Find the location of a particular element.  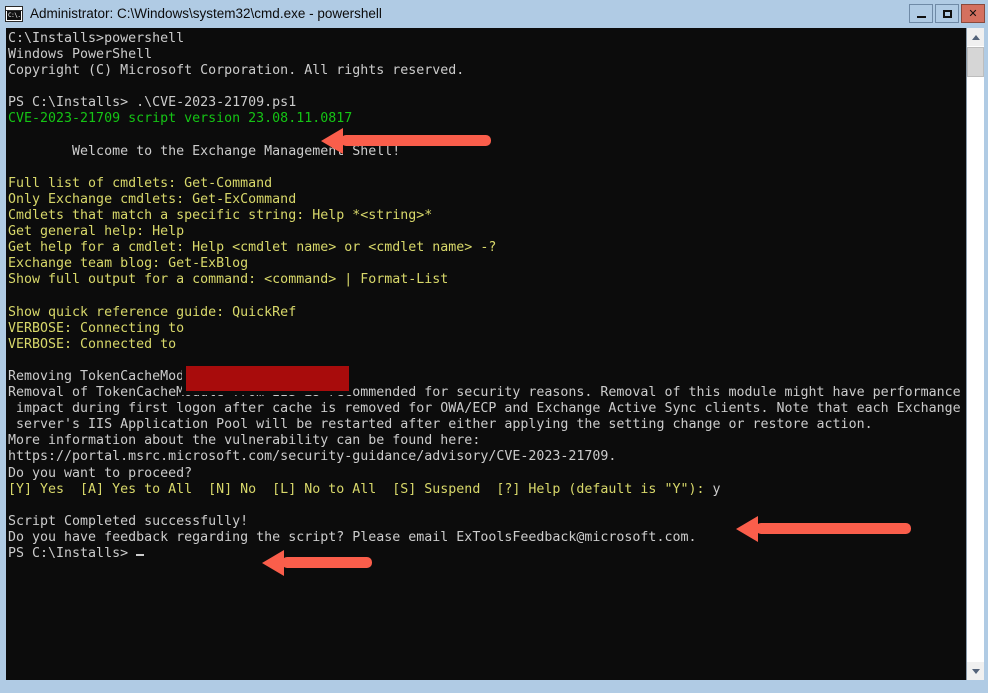

cmd-console-icon-label: C:\. is located at coordinates (14, 15).